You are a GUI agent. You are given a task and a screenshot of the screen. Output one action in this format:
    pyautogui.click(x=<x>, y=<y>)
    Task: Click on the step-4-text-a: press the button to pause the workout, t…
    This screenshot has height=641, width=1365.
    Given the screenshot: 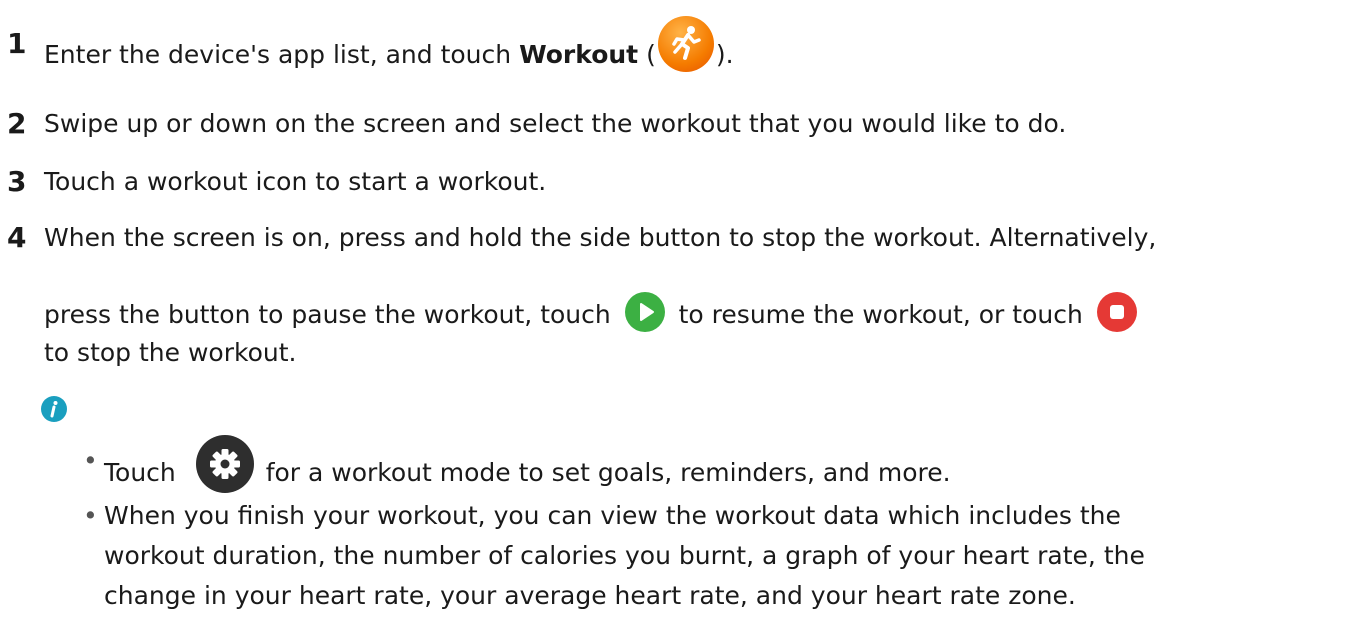 What is the action you would take?
    pyautogui.click(x=331, y=314)
    